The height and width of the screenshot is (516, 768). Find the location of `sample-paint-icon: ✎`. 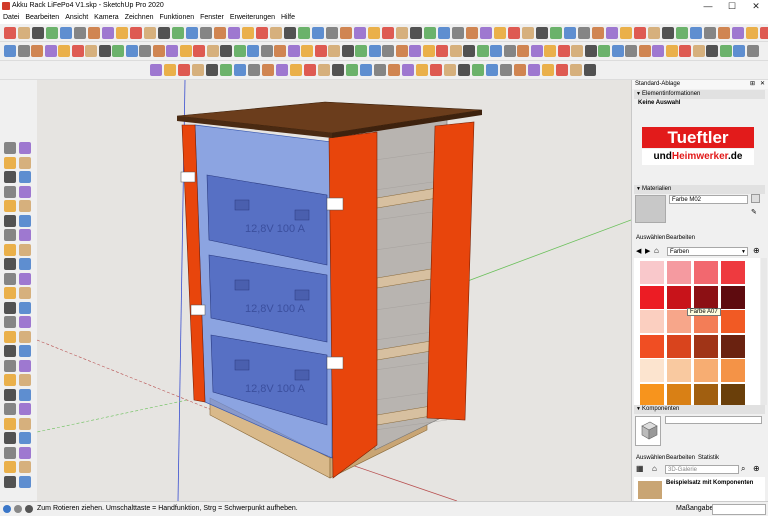

sample-paint-icon: ✎ is located at coordinates (754, 212).